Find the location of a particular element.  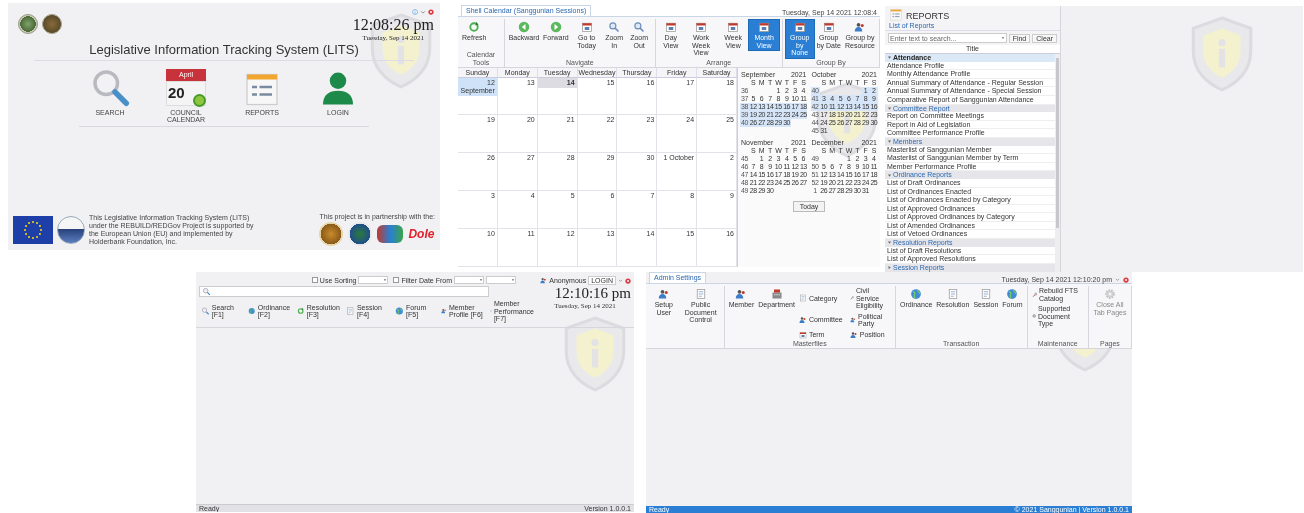

partner-logo: Dole is located at coordinates (421, 234).